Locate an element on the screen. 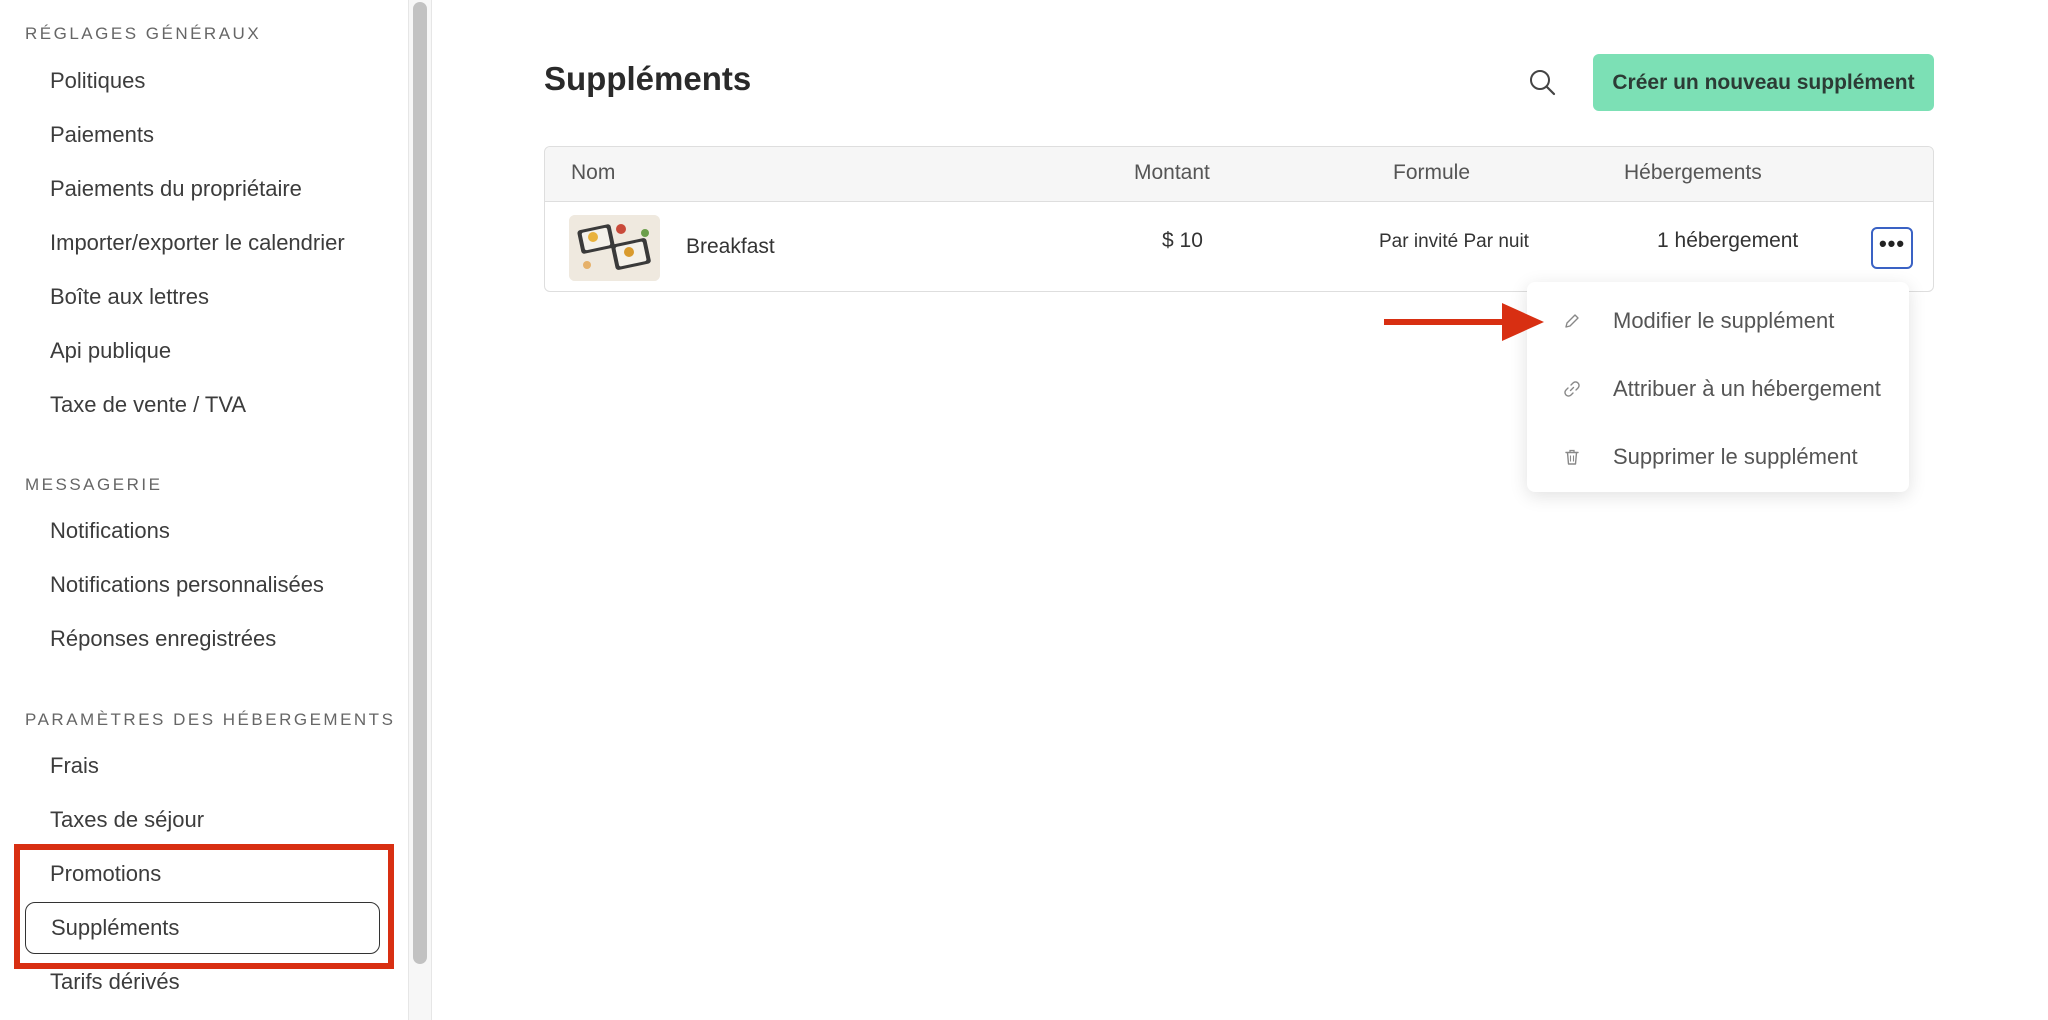 Image resolution: width=2048 pixels, height=1020 pixels. section-title-messagerie: MESSAGERIE is located at coordinates (94, 484).